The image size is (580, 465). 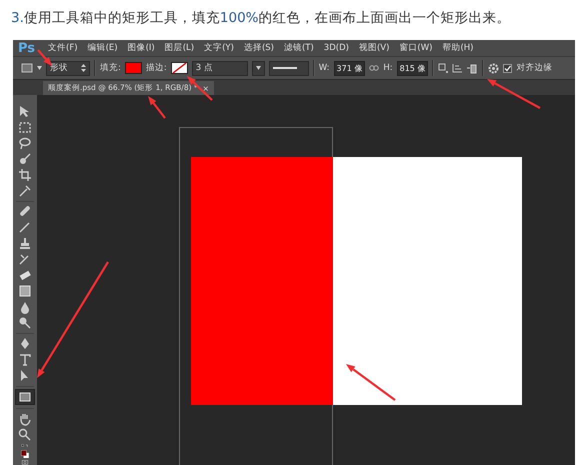 What do you see at coordinates (68, 68) in the screenshot?
I see `mode-dropdown: 形状` at bounding box center [68, 68].